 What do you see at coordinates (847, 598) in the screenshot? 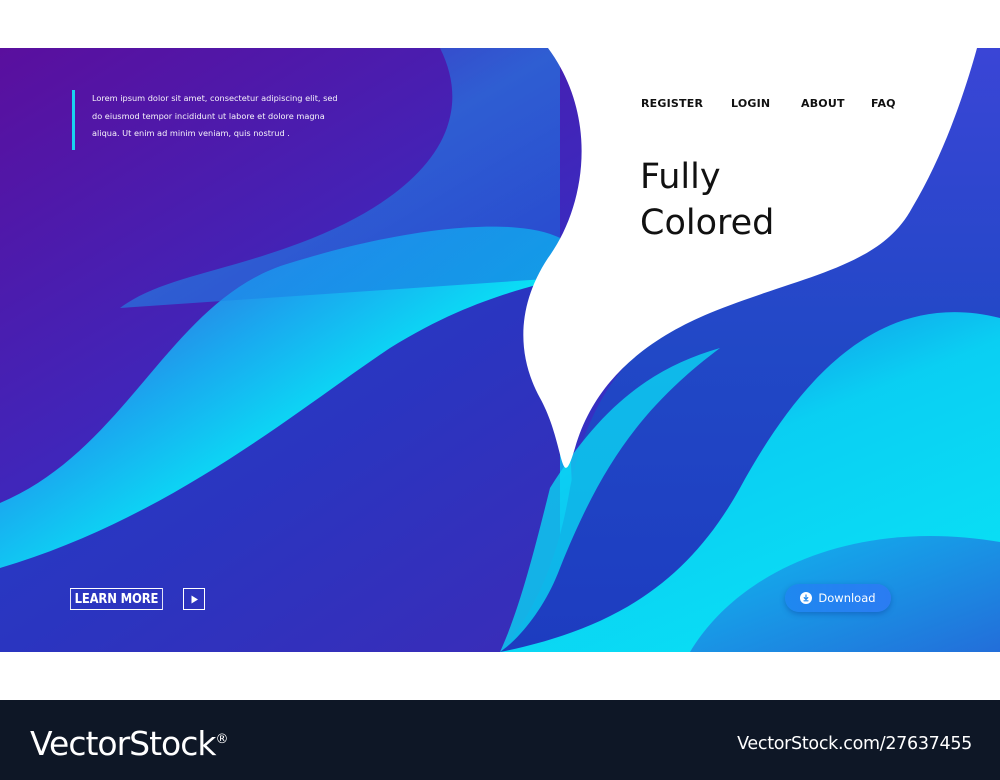
I see `download-label: Download` at bounding box center [847, 598].